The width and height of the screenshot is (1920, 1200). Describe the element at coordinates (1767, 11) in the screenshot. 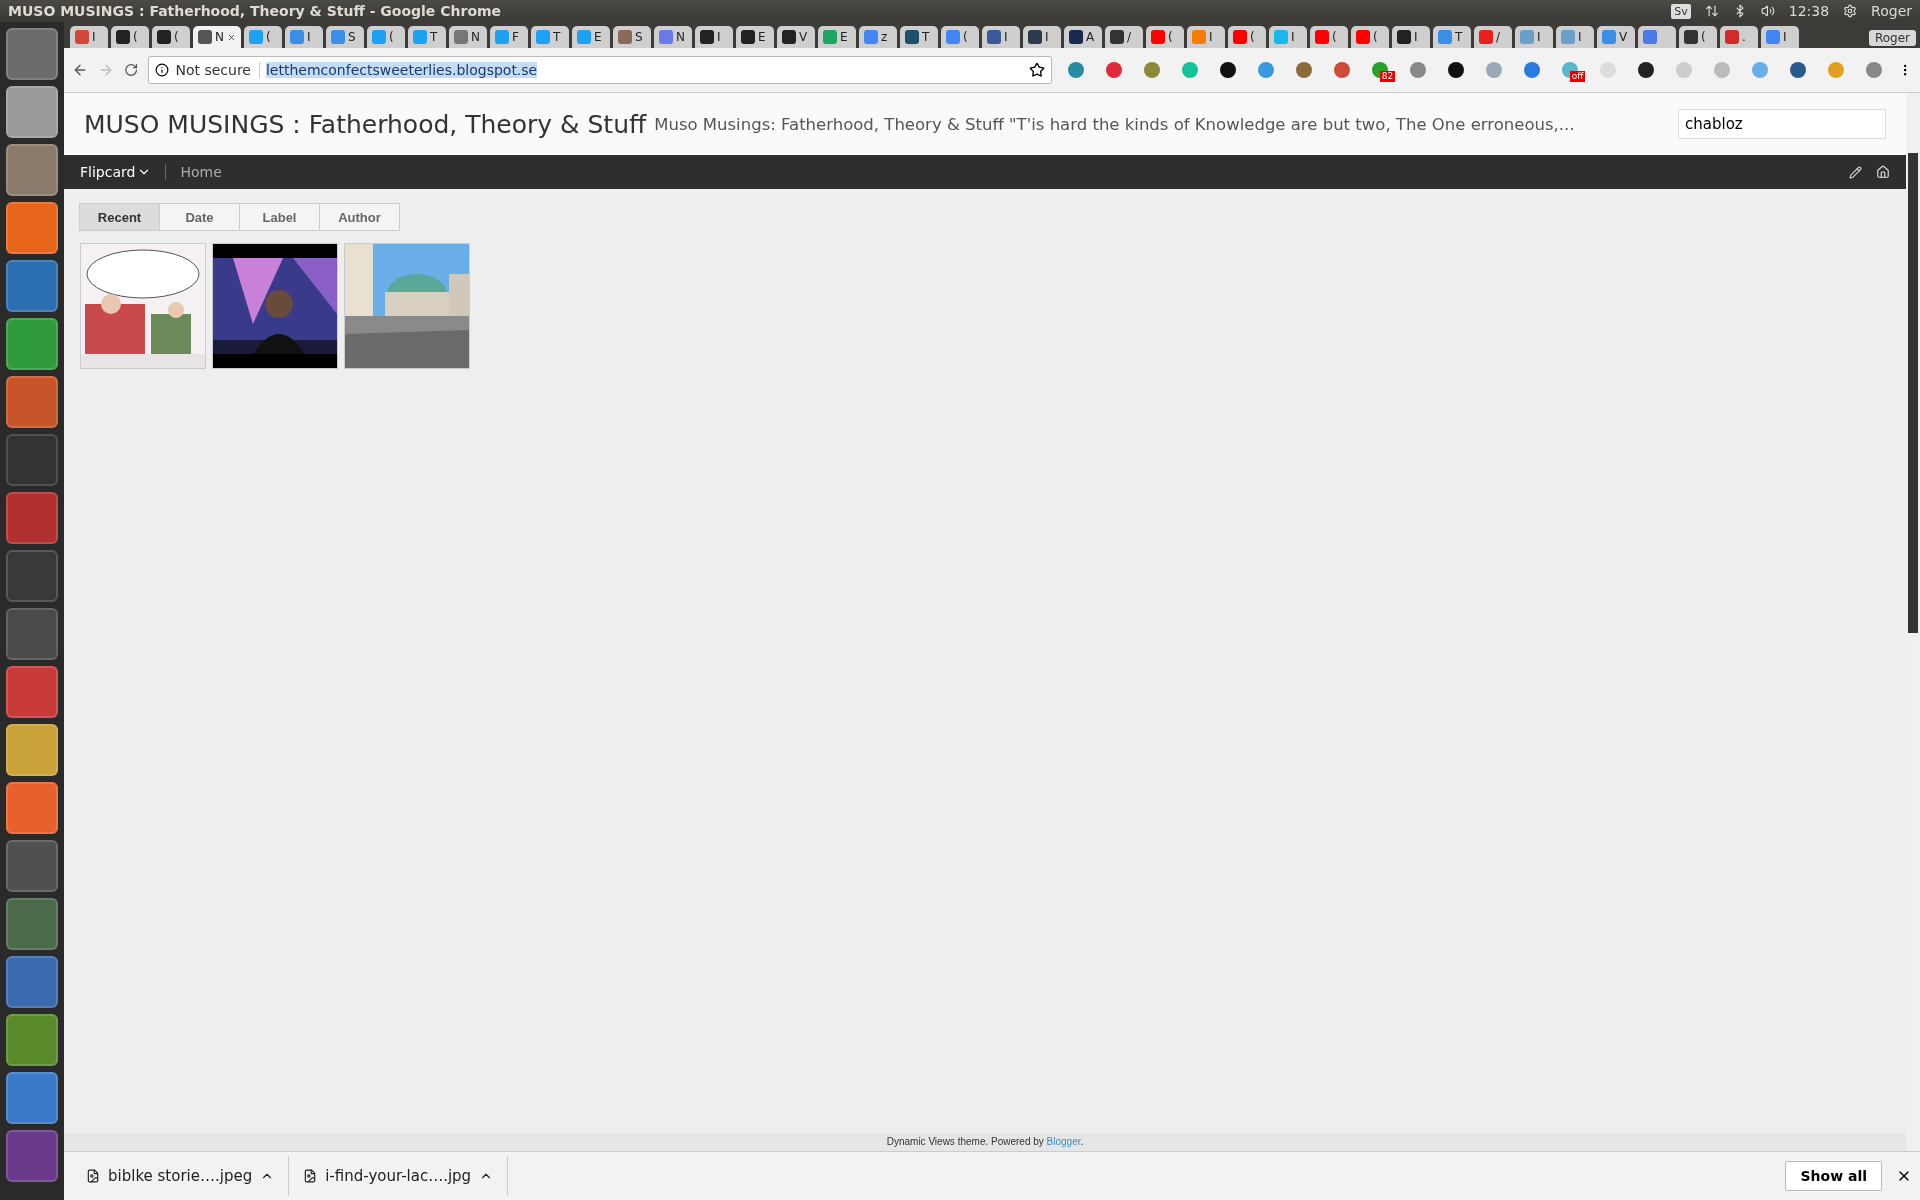

I see `volume-icon` at that location.